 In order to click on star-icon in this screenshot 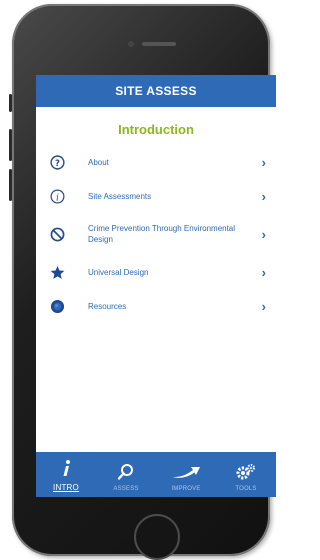, I will do `click(57, 272)`.